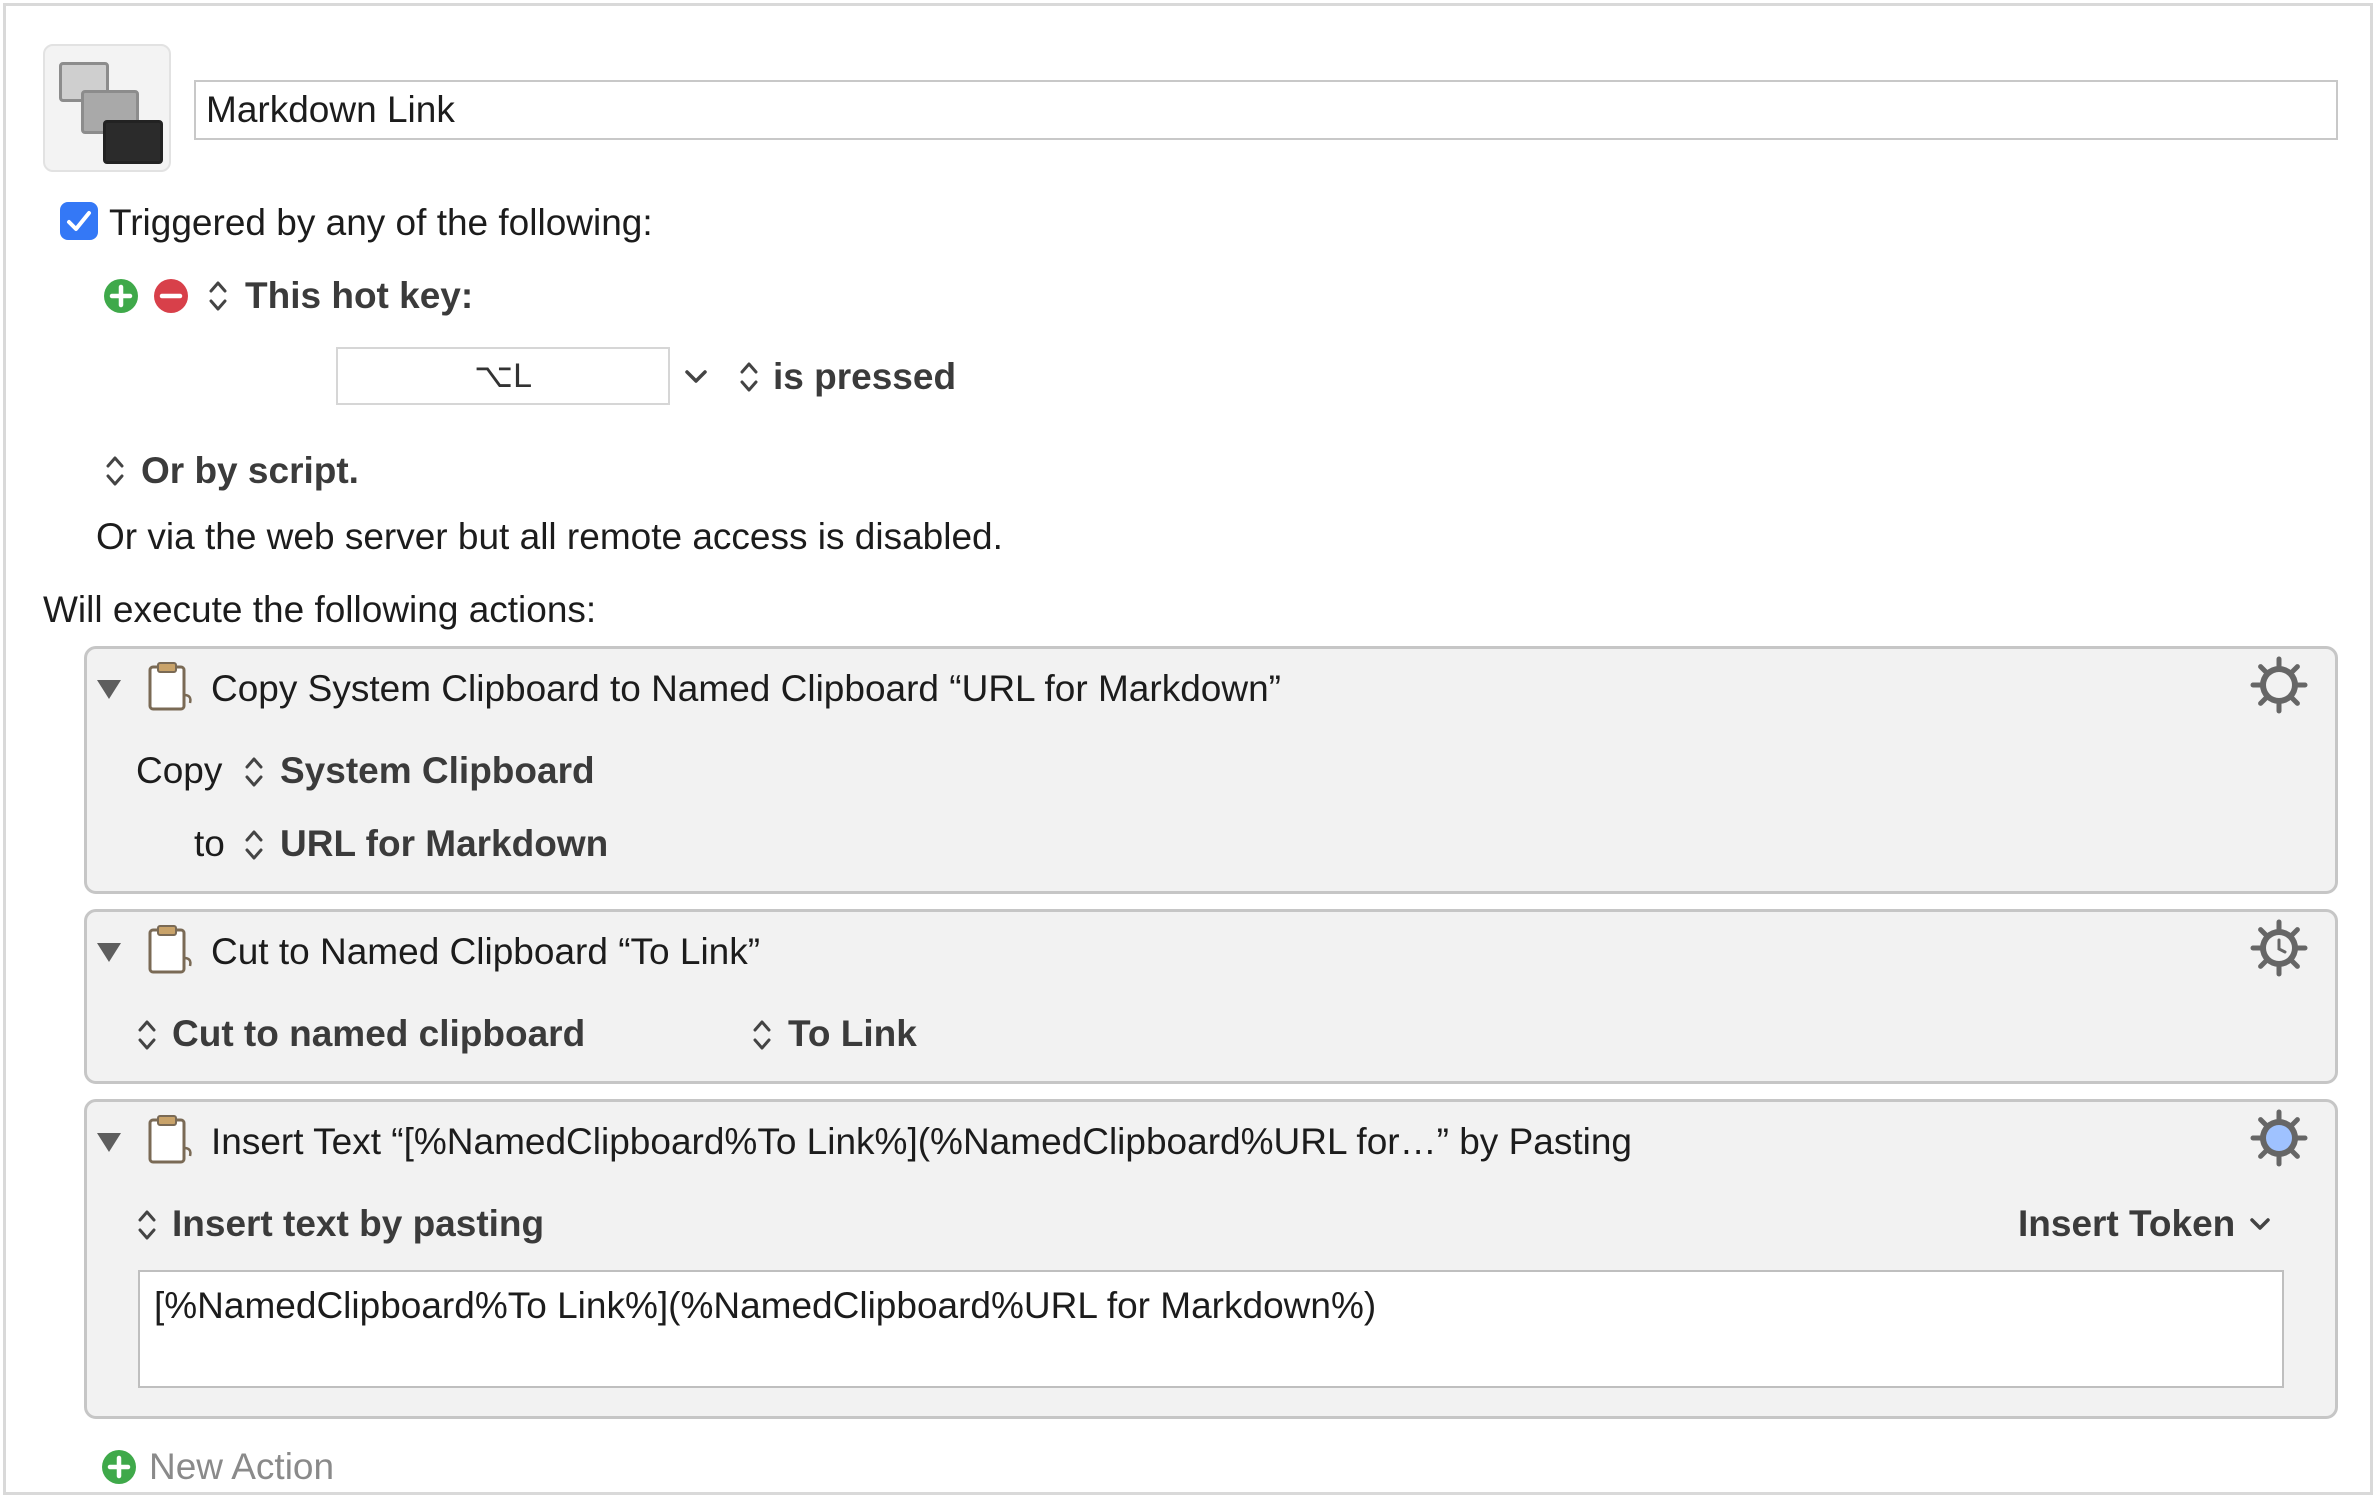  Describe the element at coordinates (250, 471) in the screenshot. I see `script-trigger-label: Or by script.` at that location.